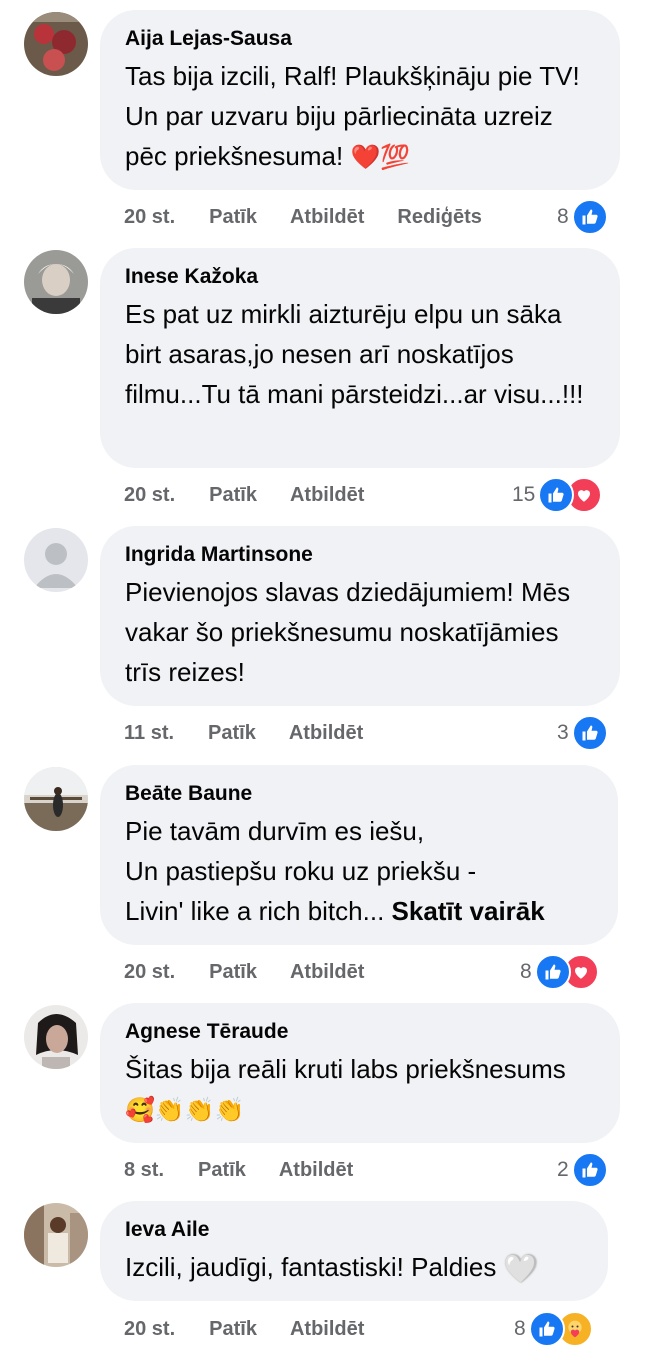  Describe the element at coordinates (468, 911) in the screenshot. I see `see-more-link: Skatīt vairāk` at that location.